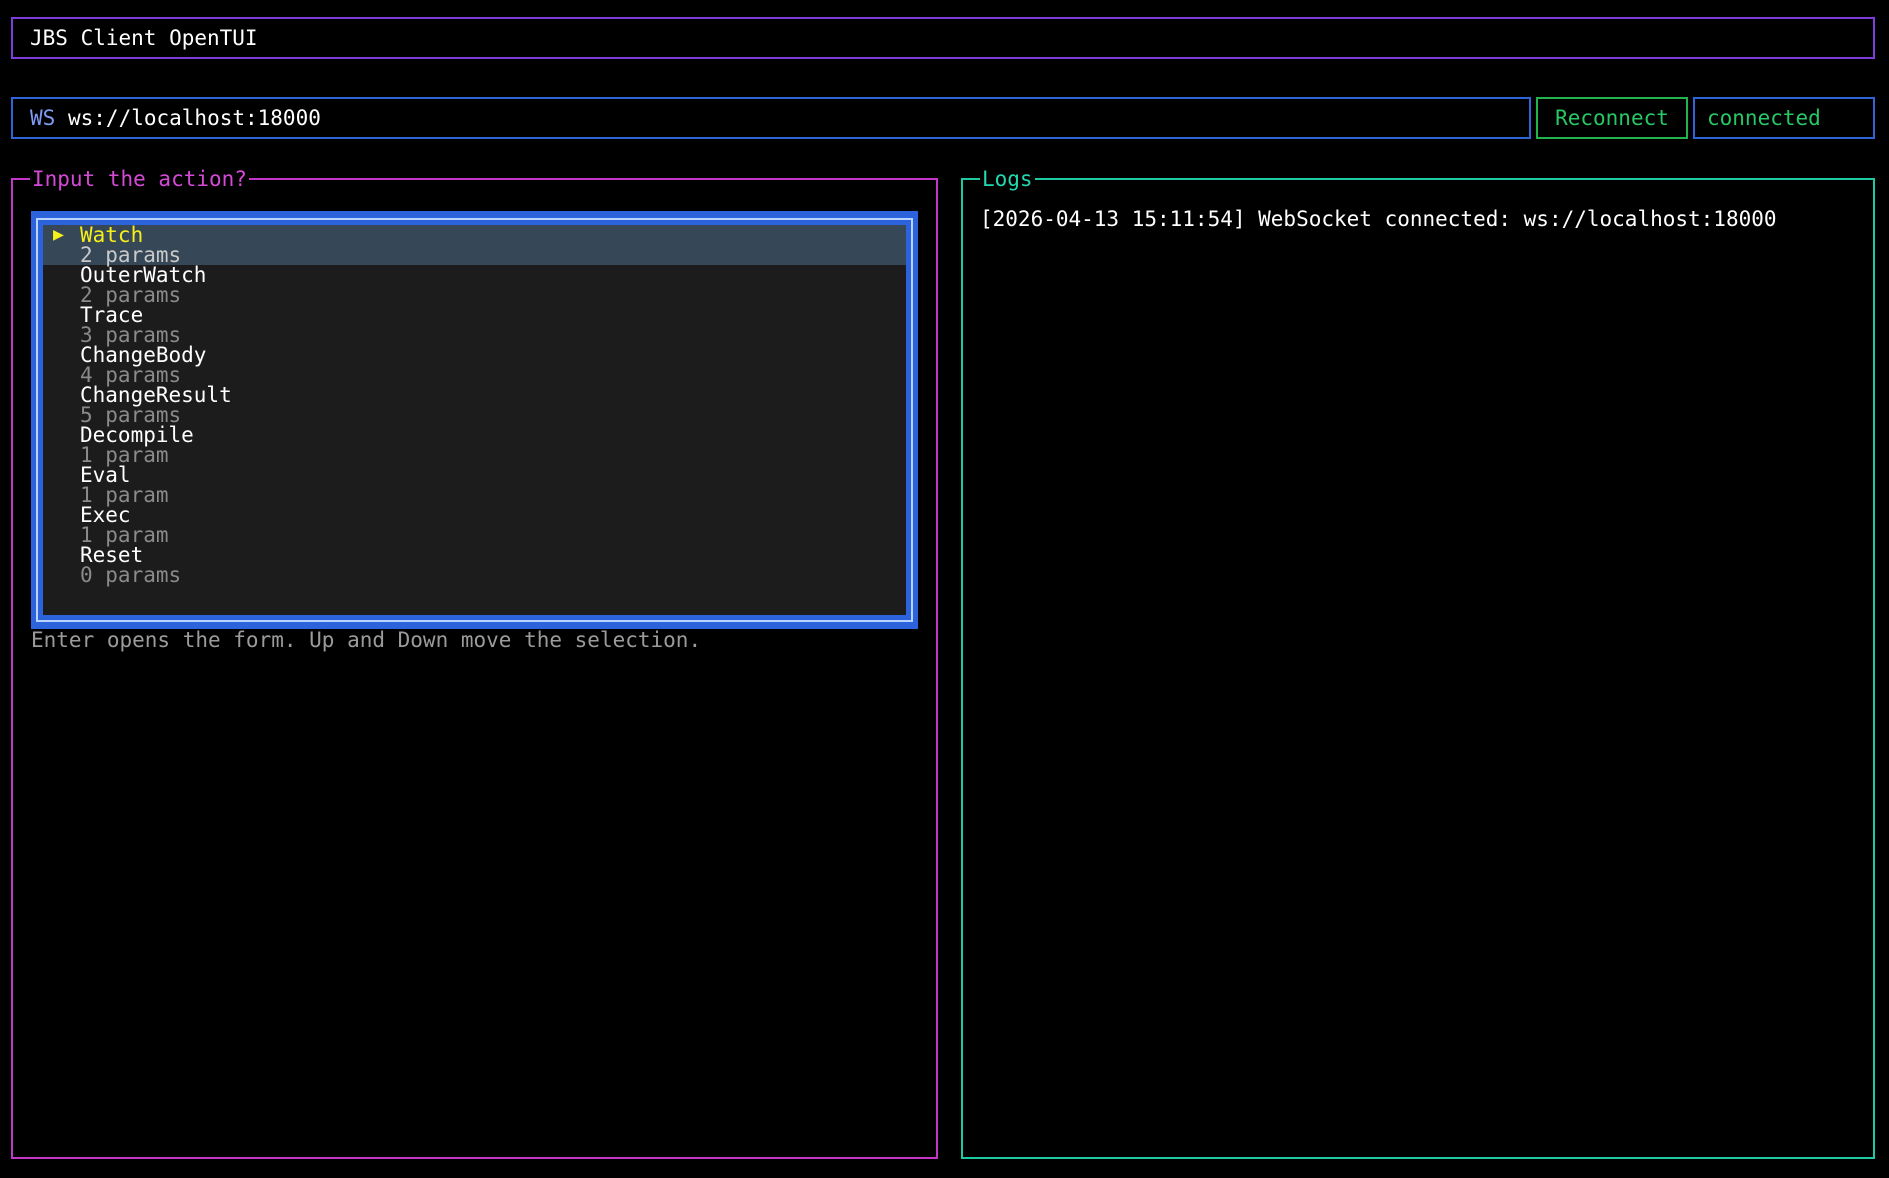 This screenshot has width=1889, height=1178. What do you see at coordinates (1764, 118) in the screenshot?
I see `connection-status: connected` at bounding box center [1764, 118].